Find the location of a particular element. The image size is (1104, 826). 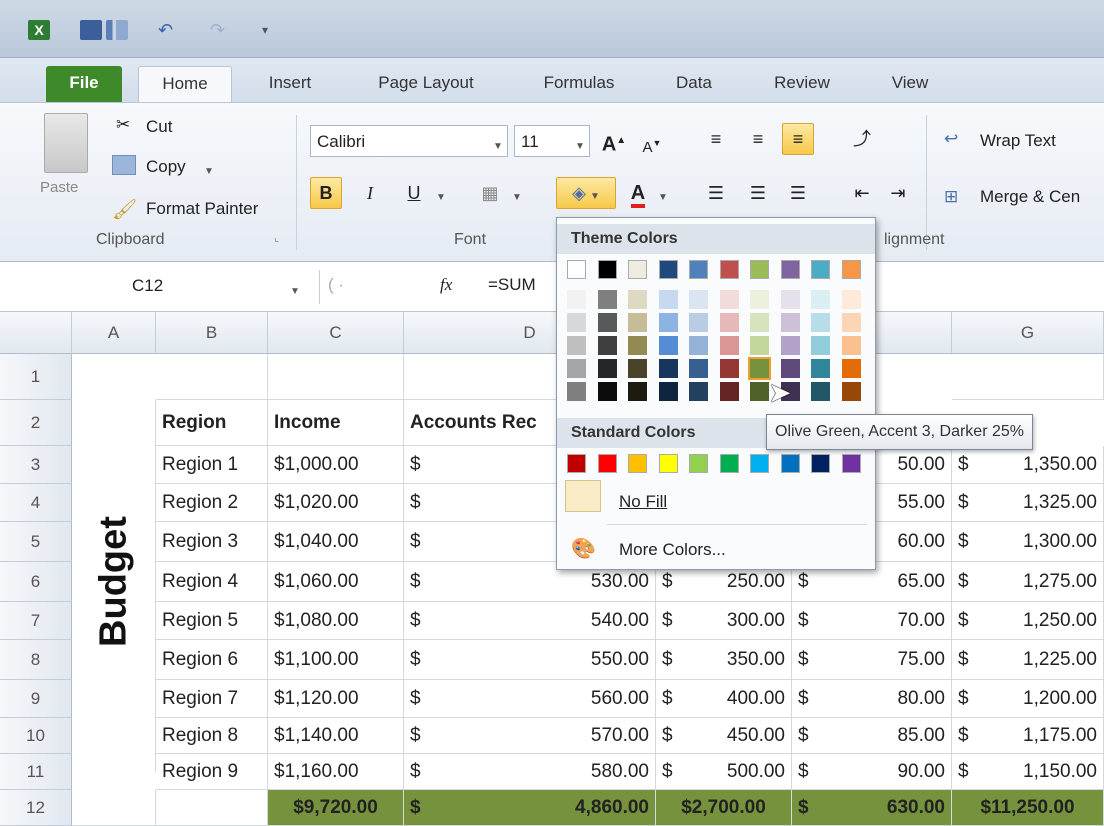

copy-icon is located at coordinates (124, 165).